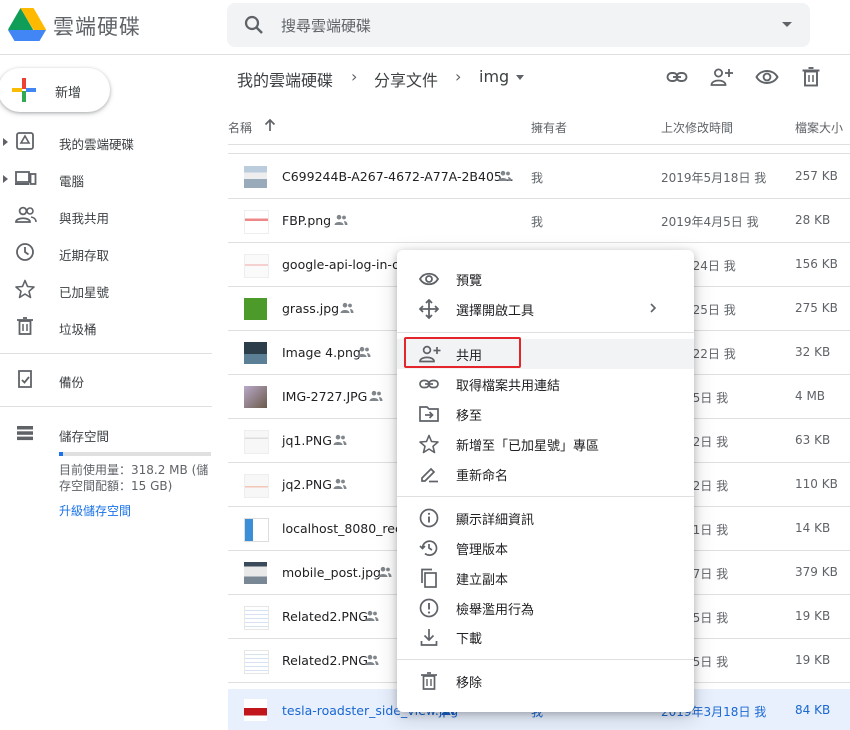 This screenshot has height=730, width=850. I want to click on search-options-icon, so click(787, 24).